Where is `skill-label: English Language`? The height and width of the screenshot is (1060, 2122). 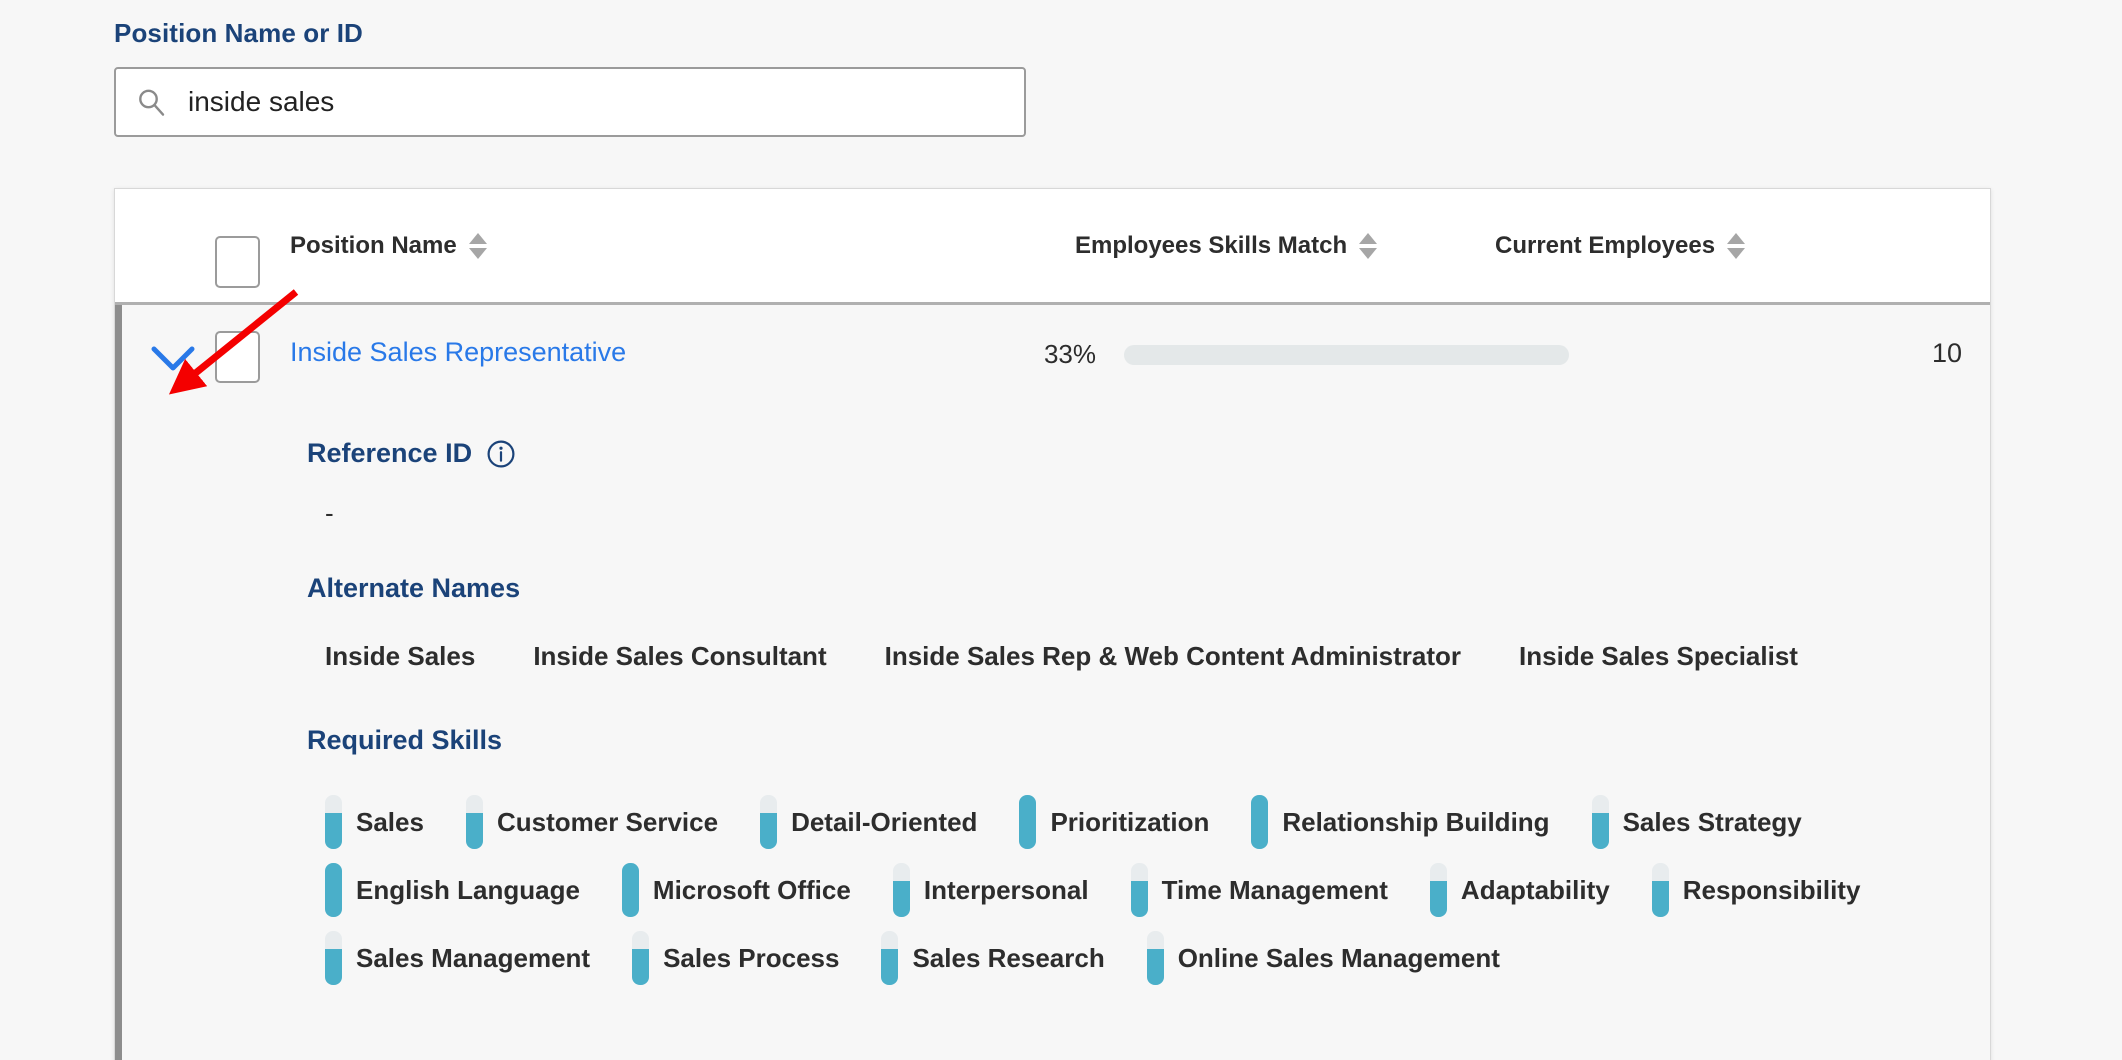 skill-label: English Language is located at coordinates (468, 889).